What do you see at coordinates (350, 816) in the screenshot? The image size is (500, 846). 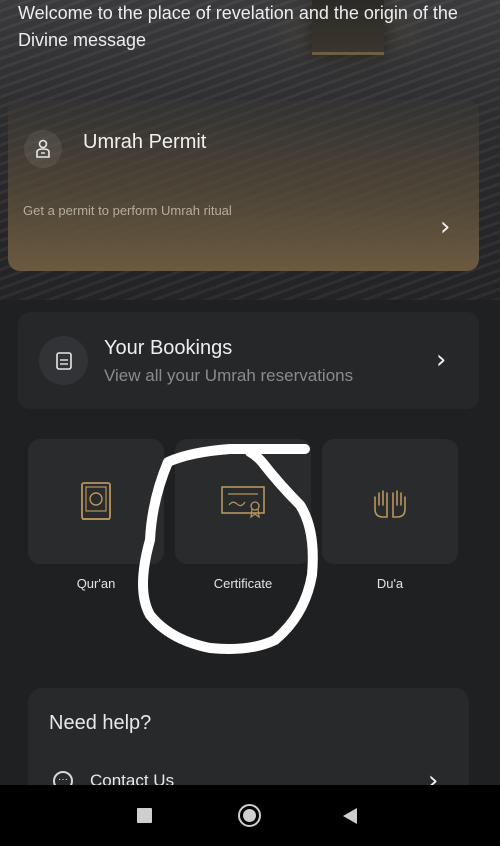 I see `back-button` at bounding box center [350, 816].